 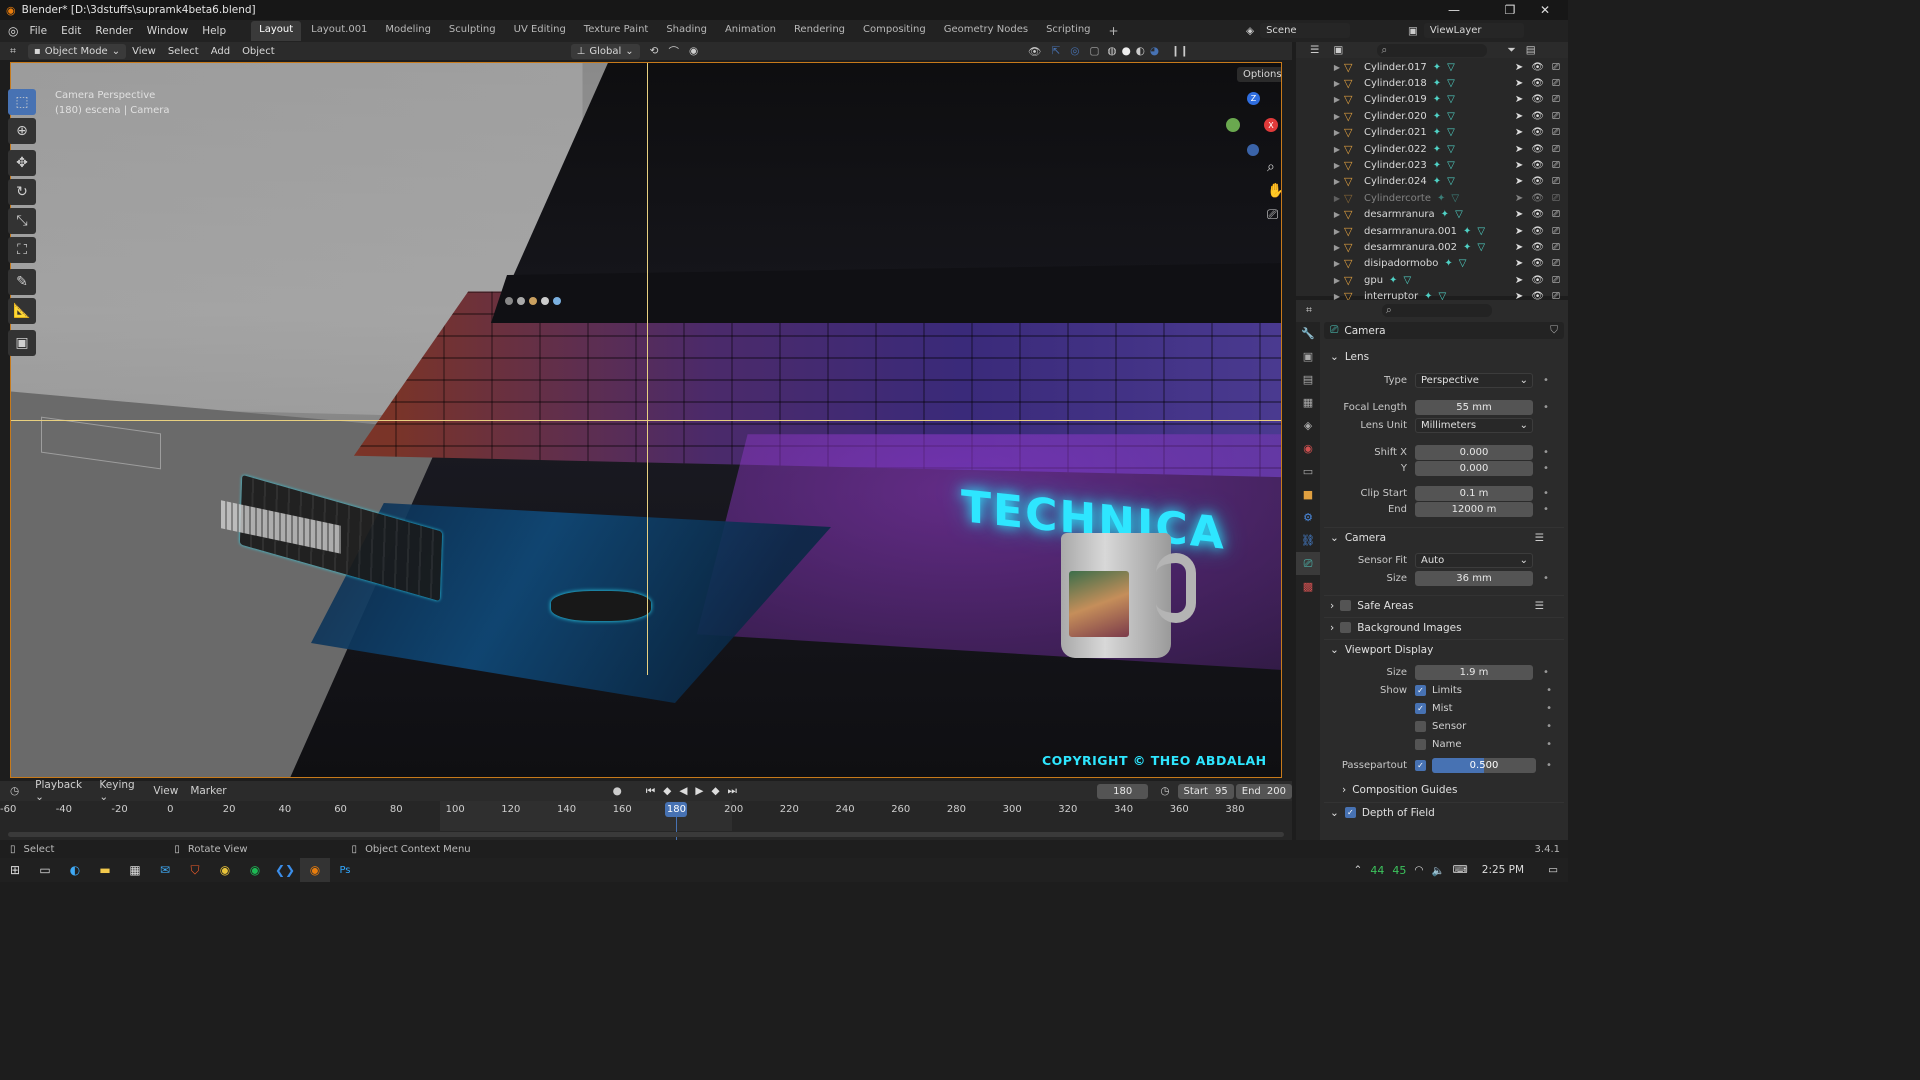 What do you see at coordinates (646, 834) in the screenshot?
I see `timeline-scrollbar` at bounding box center [646, 834].